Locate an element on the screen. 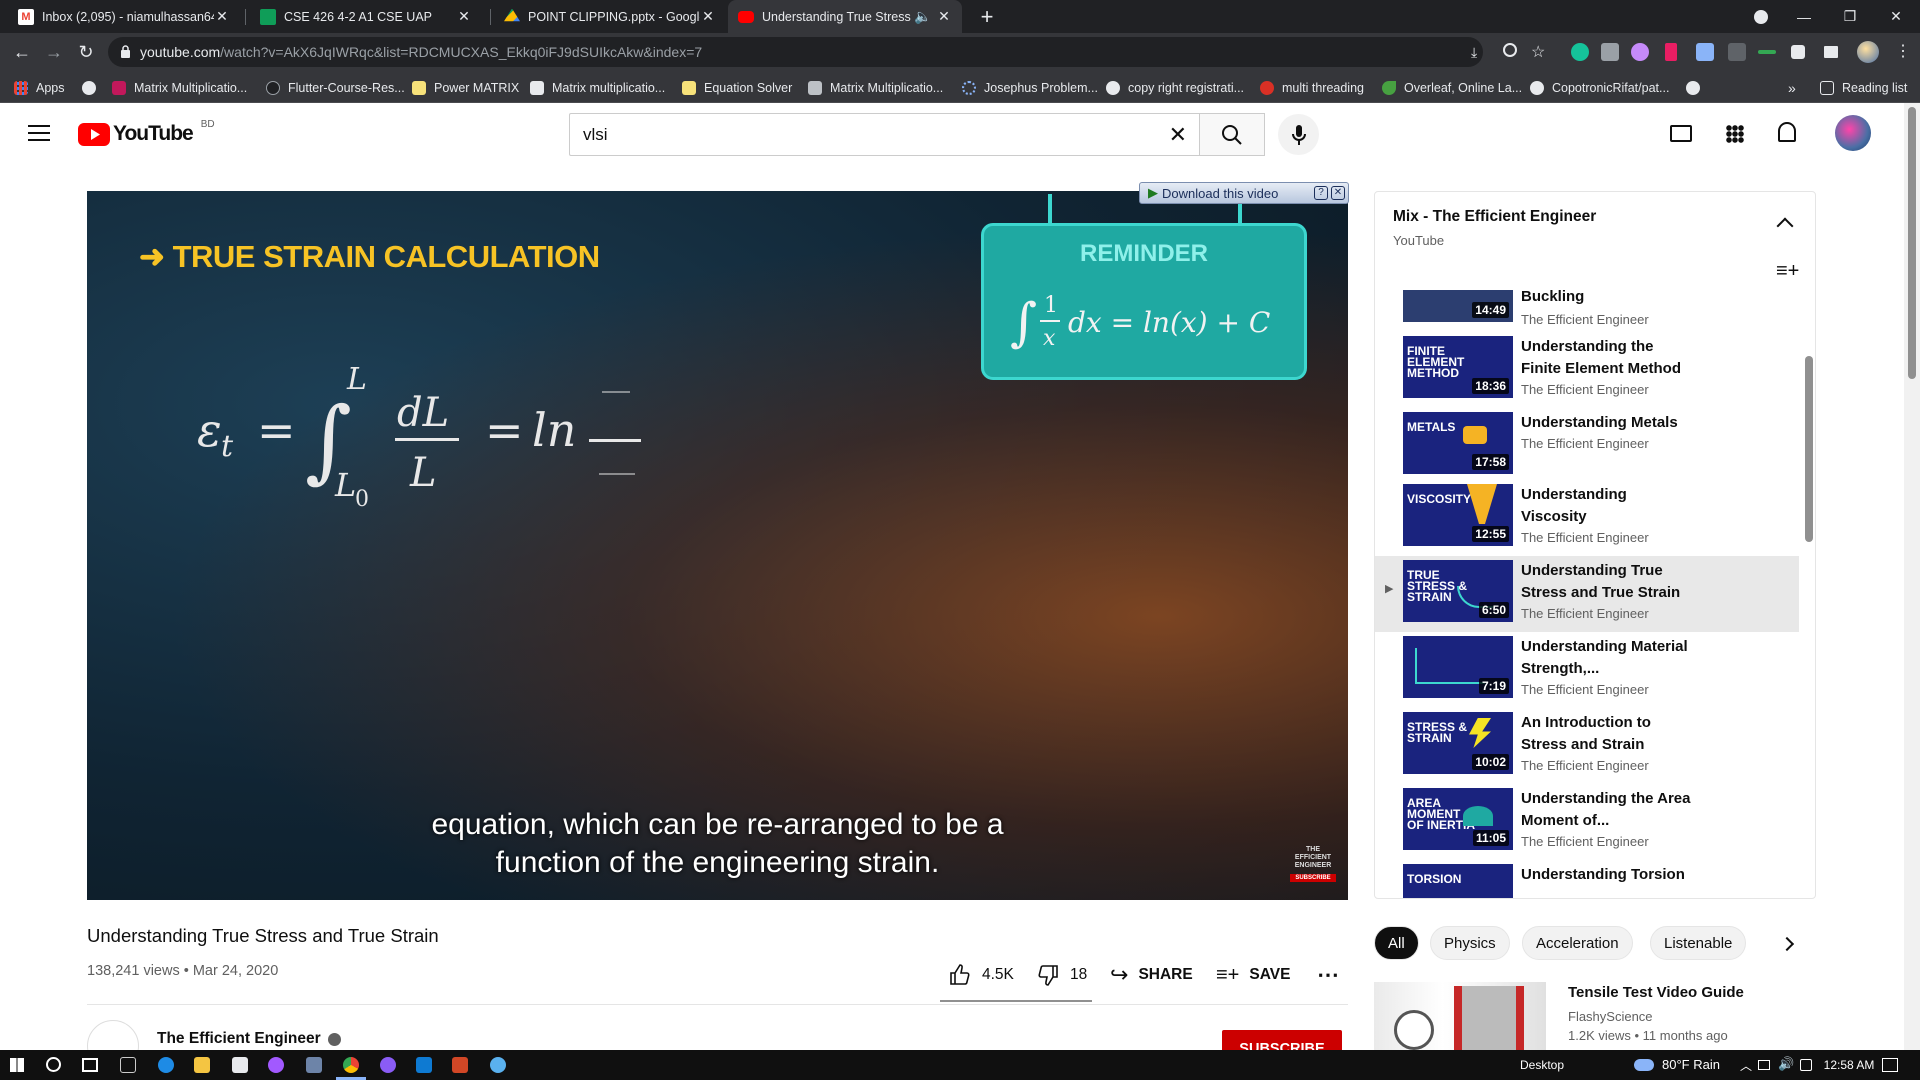  scrollbar-thumb is located at coordinates (1912, 243).